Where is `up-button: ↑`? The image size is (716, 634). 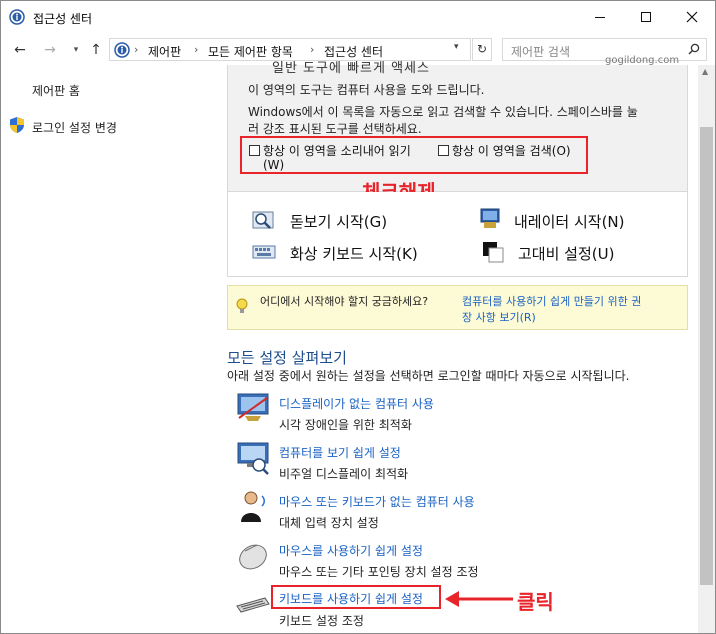 up-button: ↑ is located at coordinates (96, 50).